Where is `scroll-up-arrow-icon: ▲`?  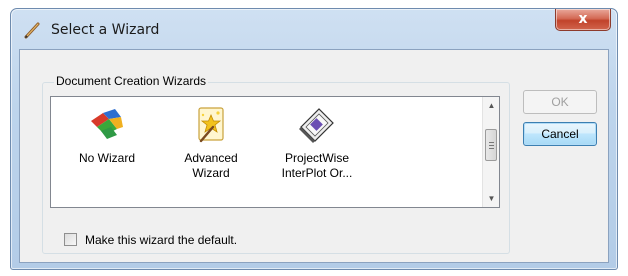
scroll-up-arrow-icon: ▲ is located at coordinates (491, 105).